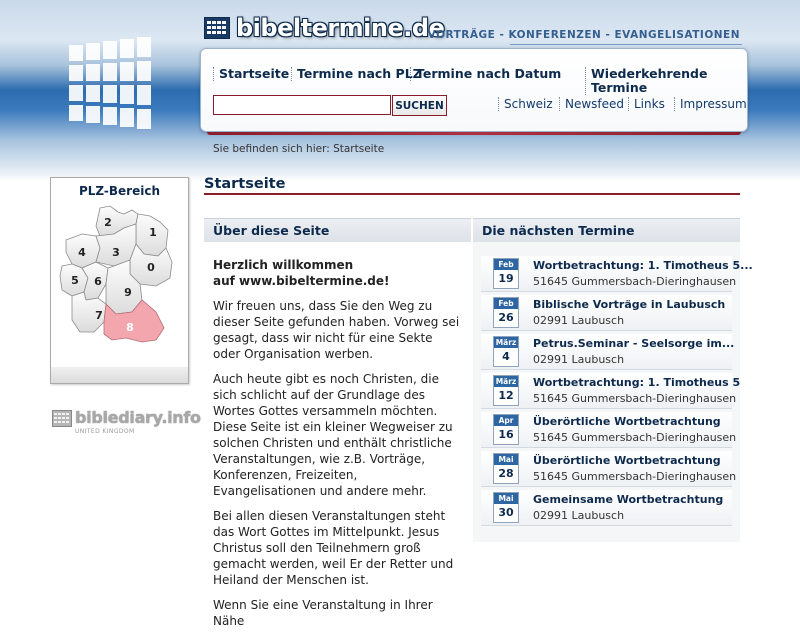 This screenshot has width=800, height=638. I want to click on plz-label-1: 1, so click(153, 232).